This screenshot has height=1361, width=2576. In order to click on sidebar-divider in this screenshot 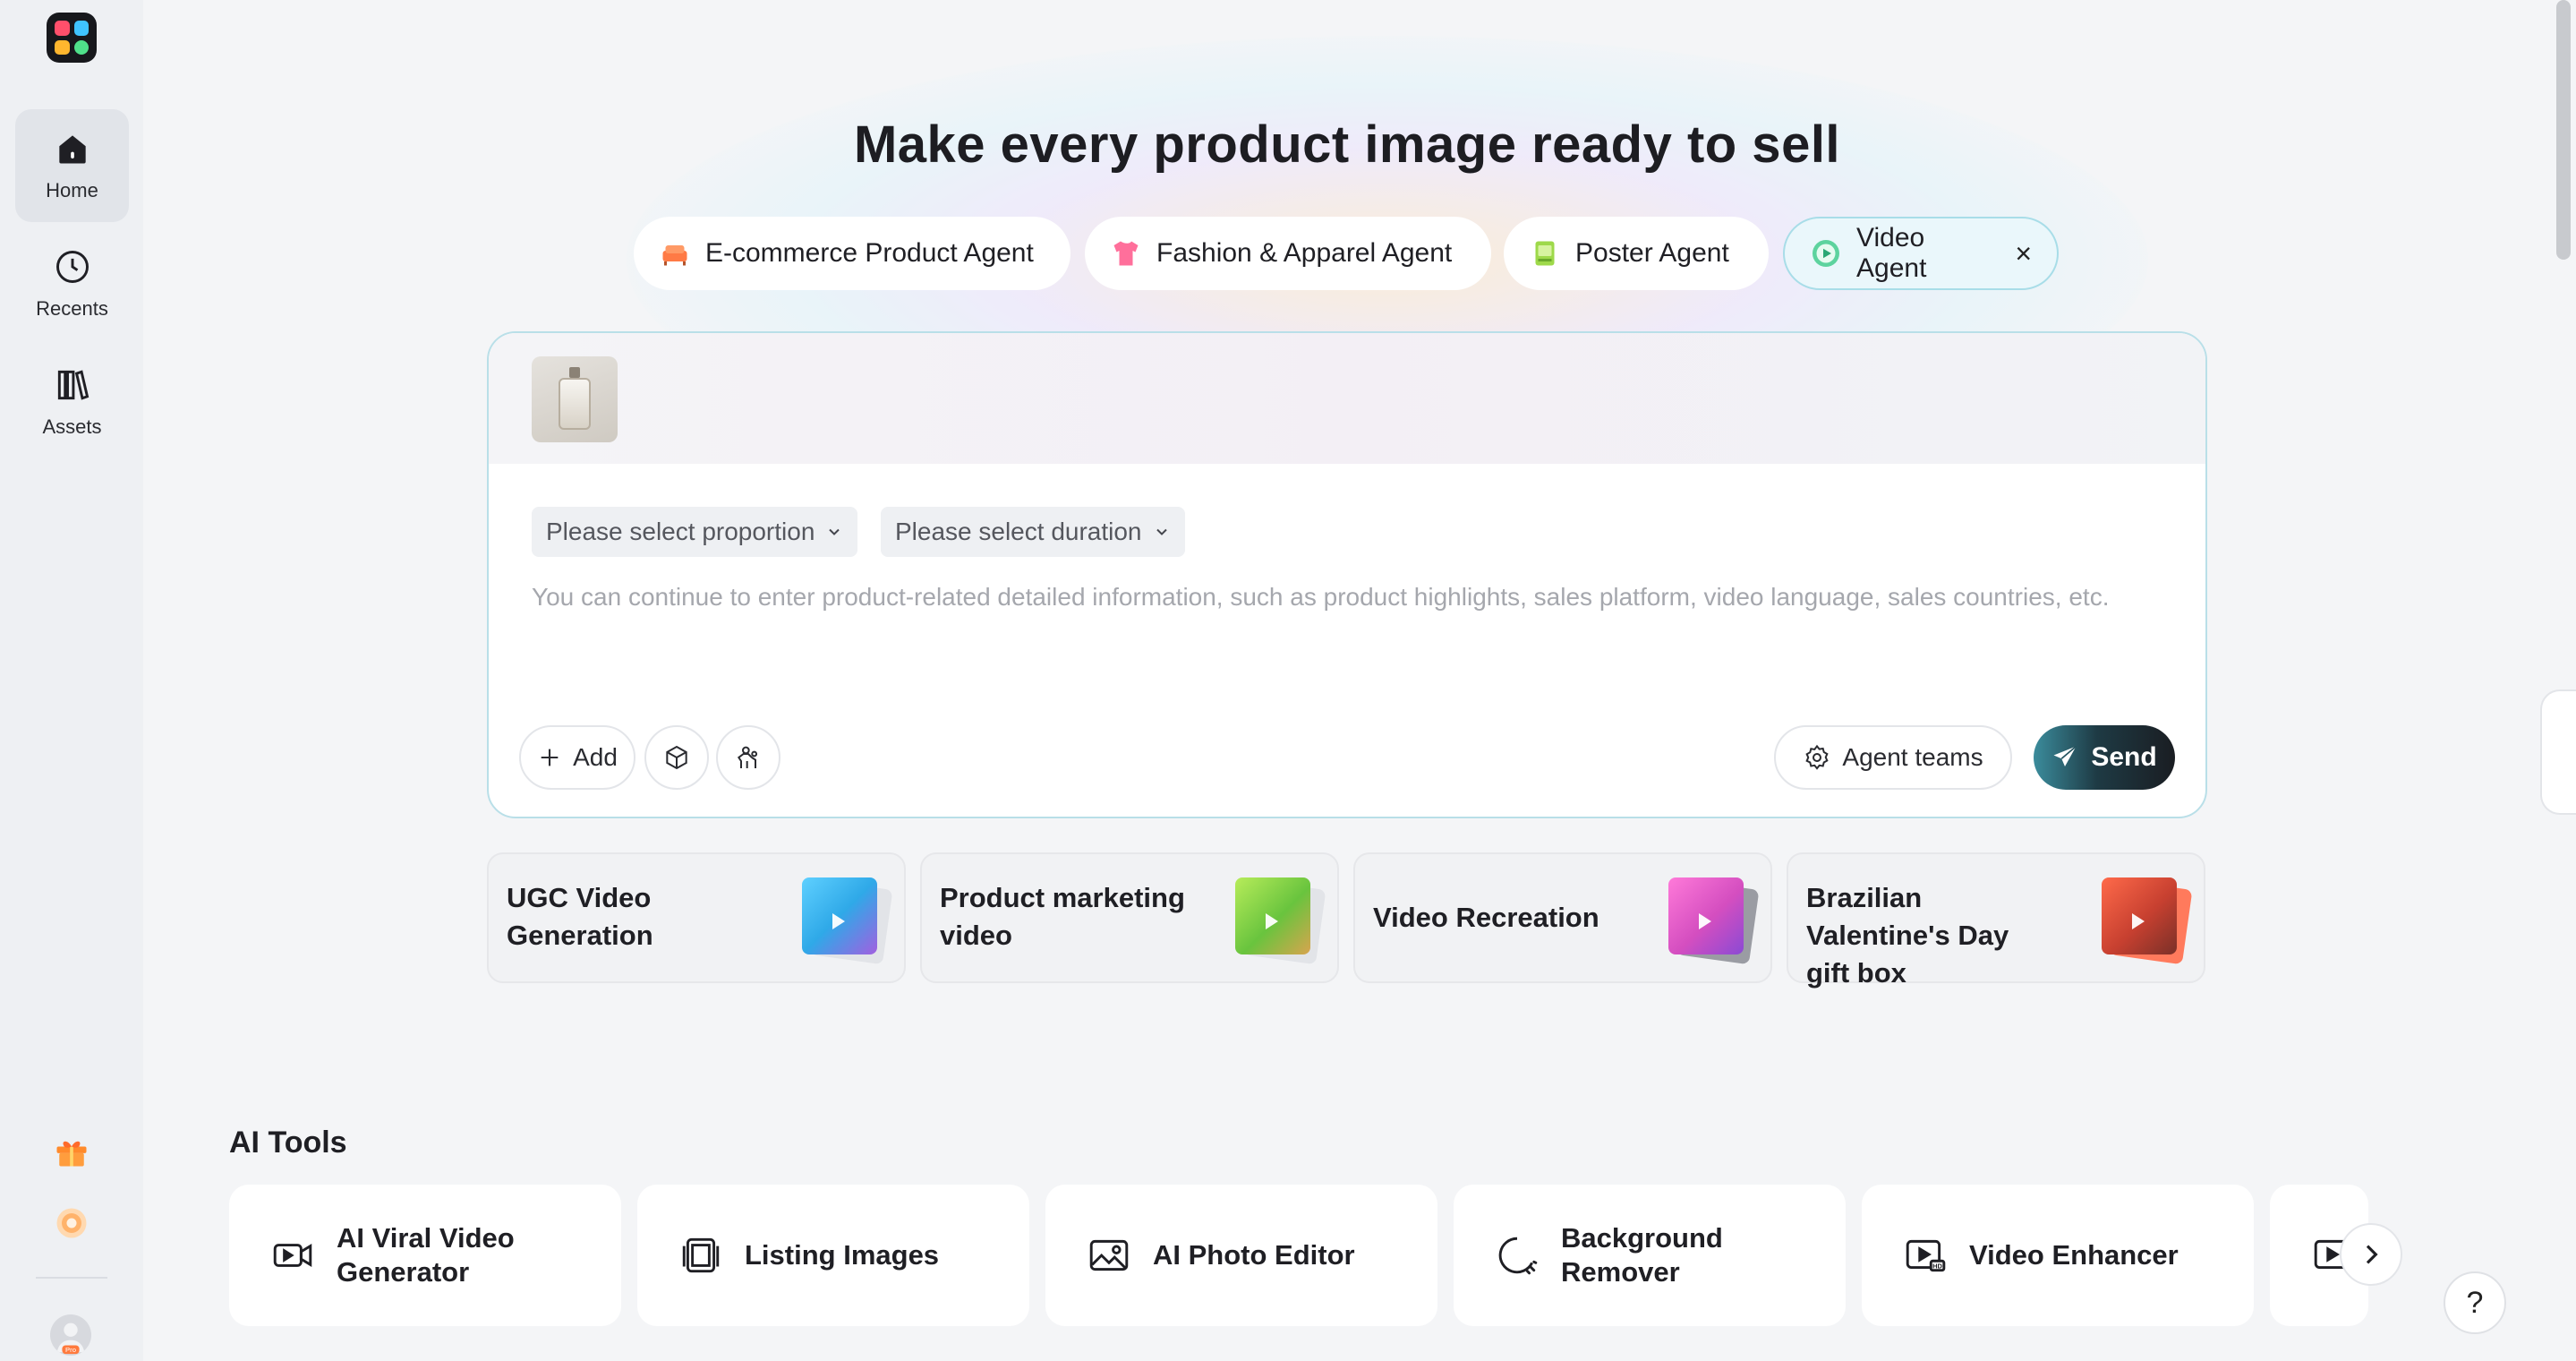, I will do `click(71, 1278)`.